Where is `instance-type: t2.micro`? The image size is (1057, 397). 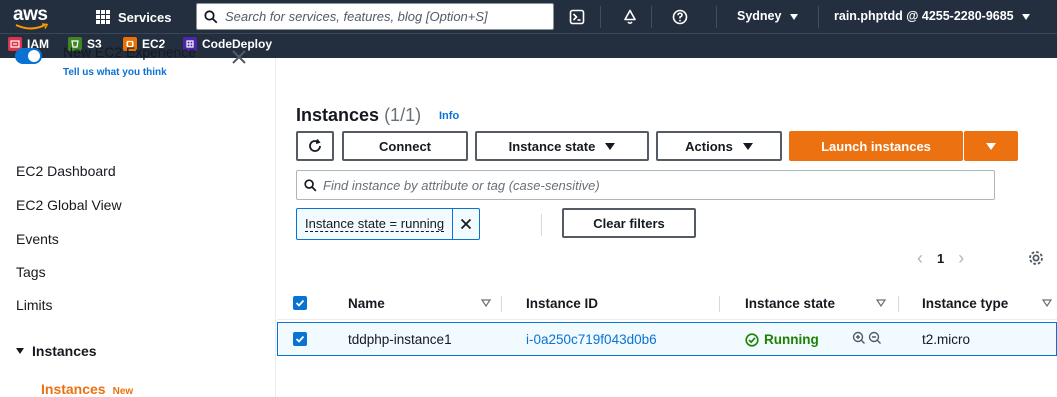 instance-type: t2.micro is located at coordinates (946, 339).